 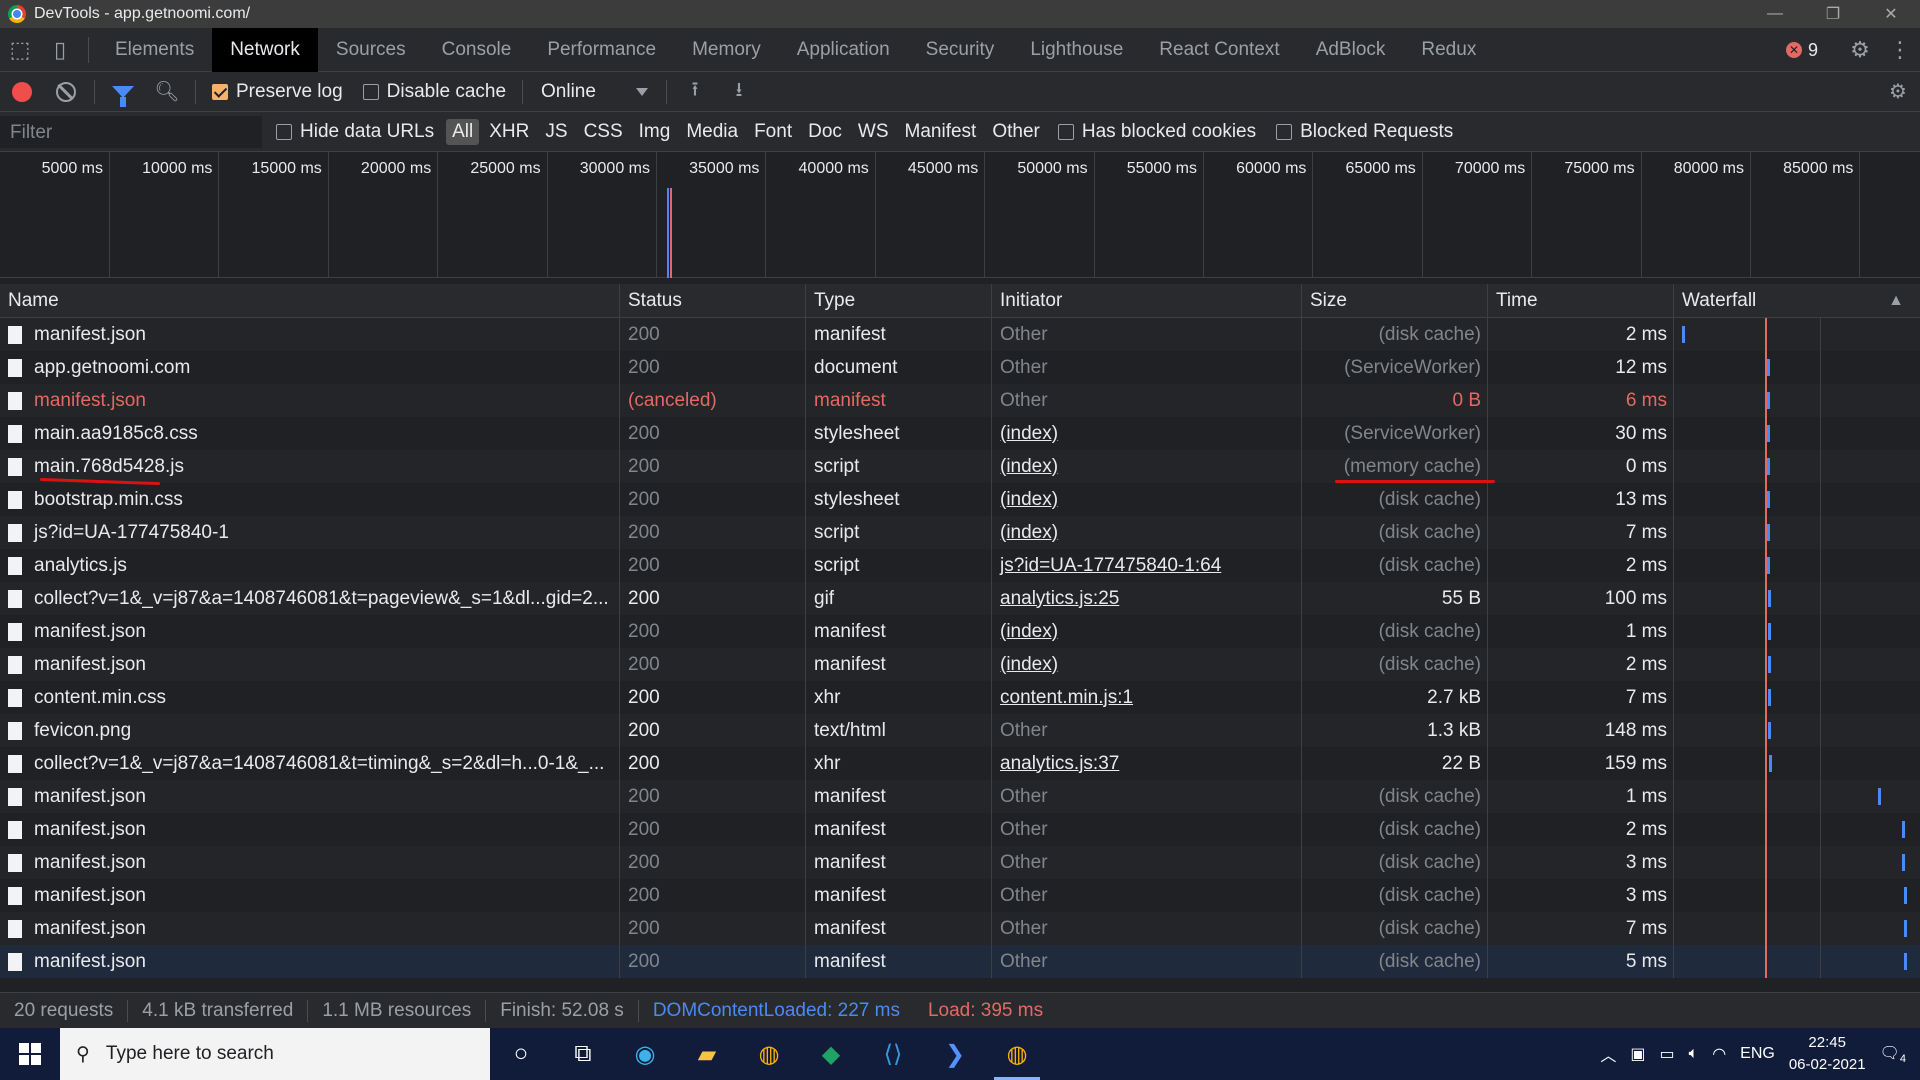 What do you see at coordinates (477, 50) in the screenshot?
I see `tab-console: Console` at bounding box center [477, 50].